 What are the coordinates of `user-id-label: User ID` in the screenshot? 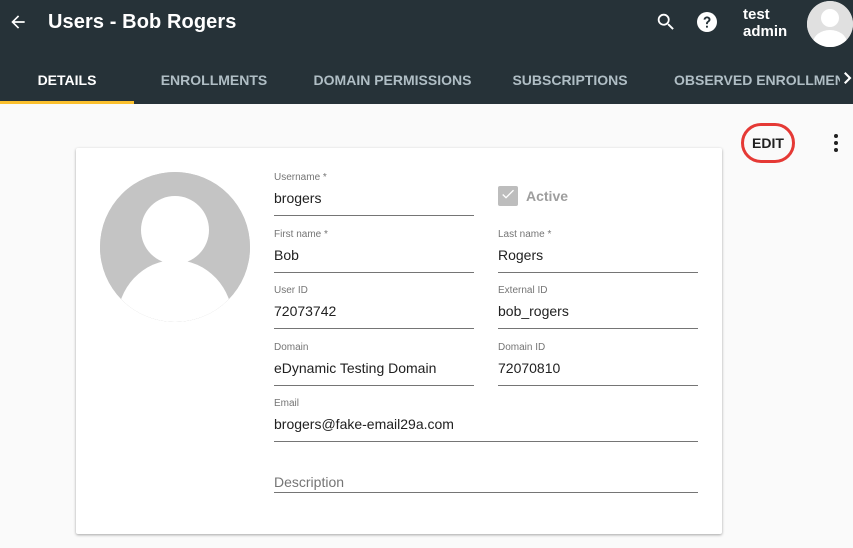 It's located at (291, 290).